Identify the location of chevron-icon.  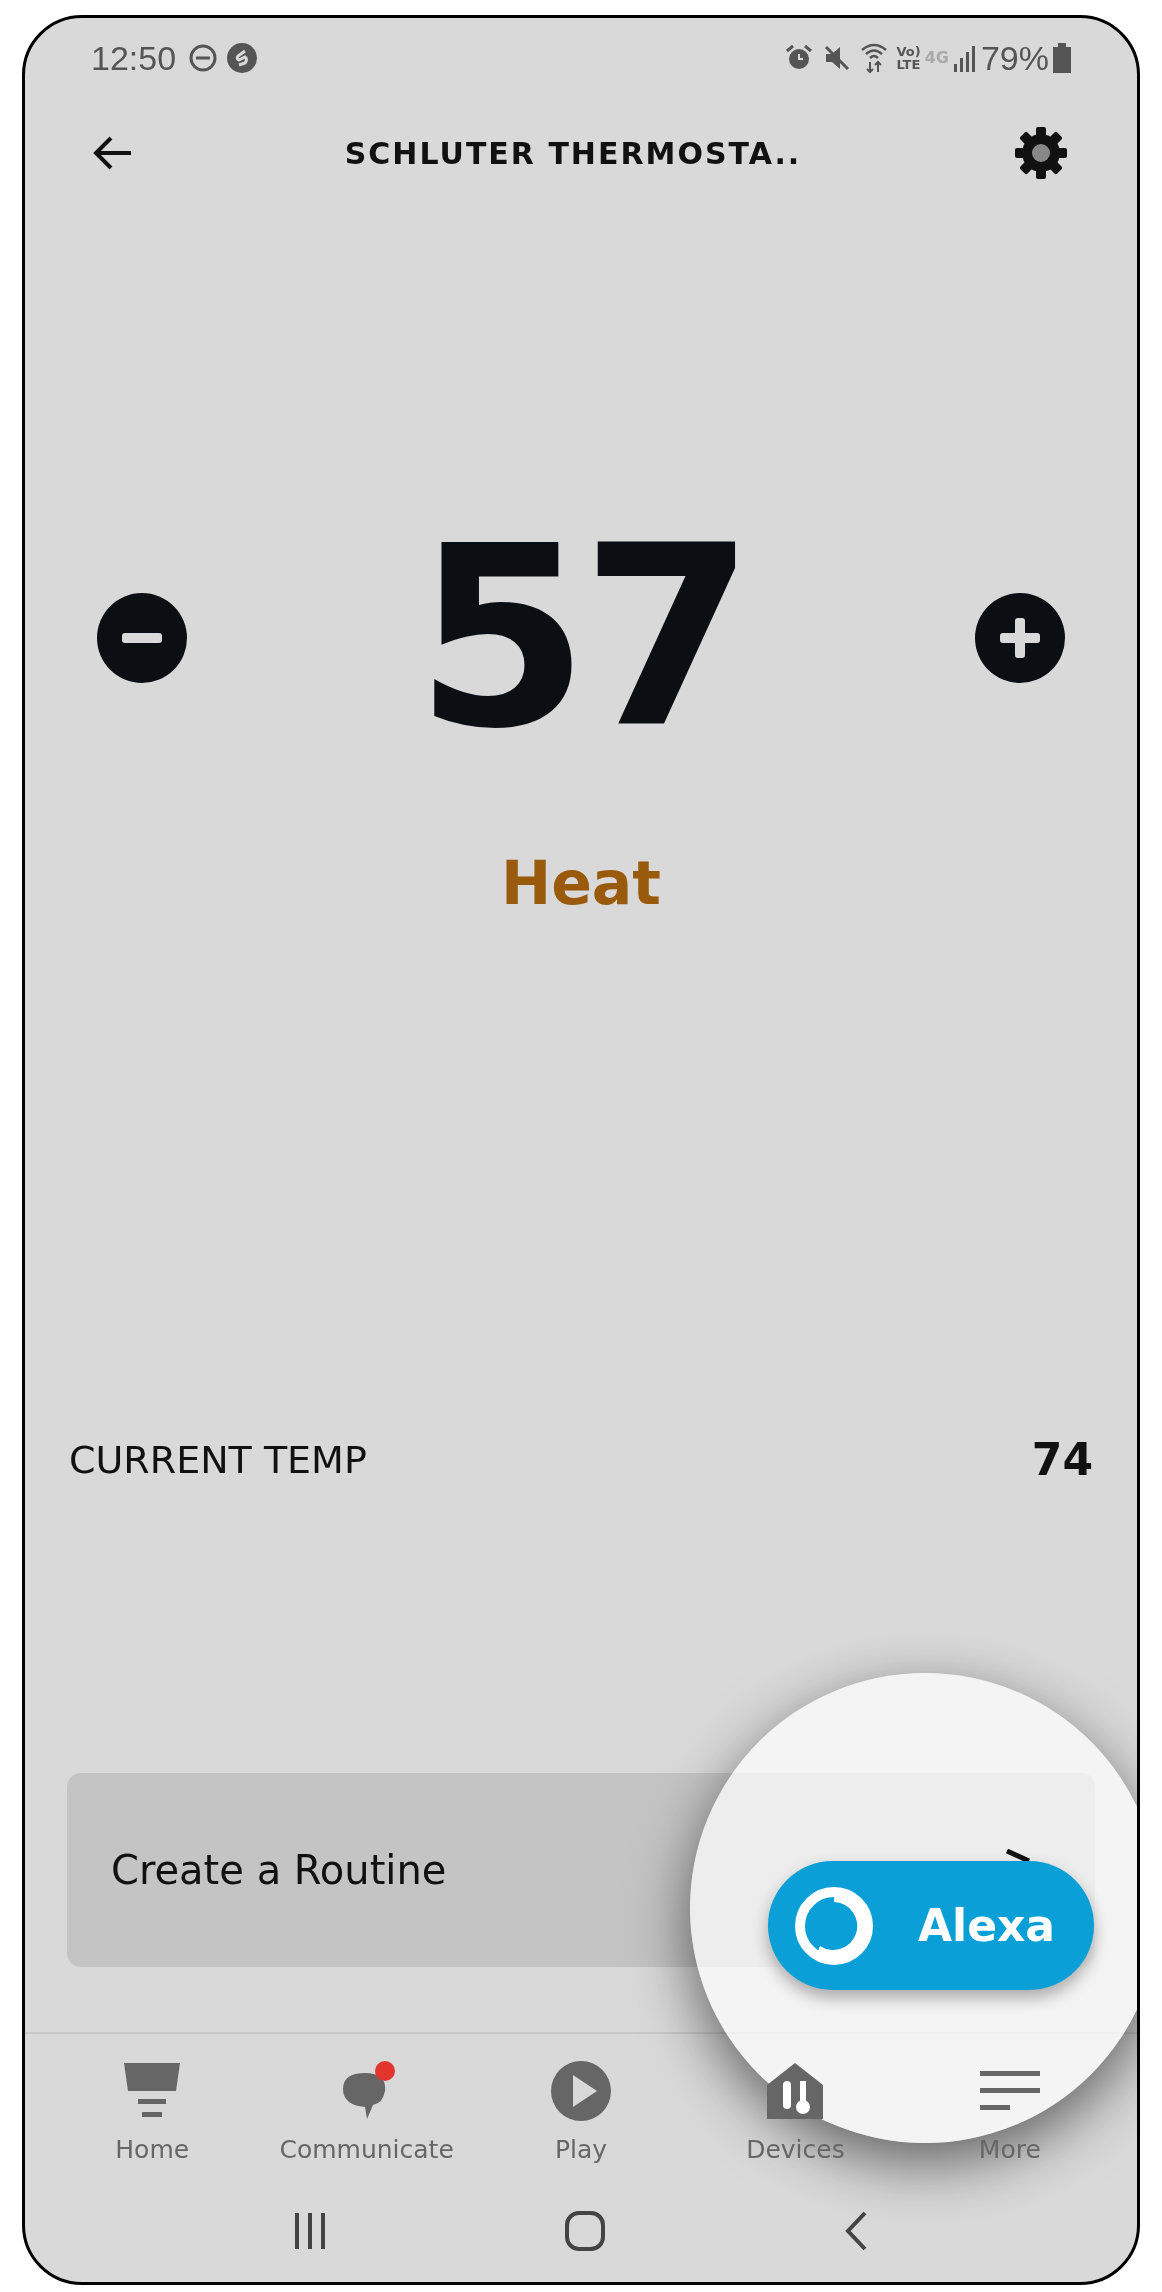
(1018, 1856).